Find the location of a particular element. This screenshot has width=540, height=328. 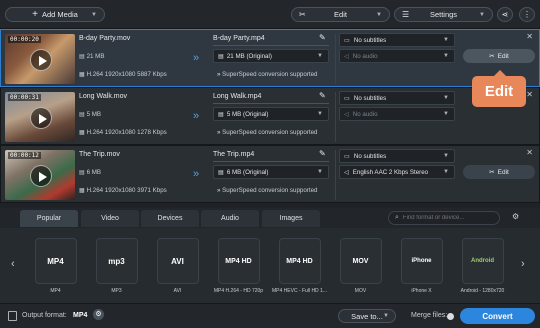

edit-toolbar-button: ✂ Edit ▼ is located at coordinates (340, 14).